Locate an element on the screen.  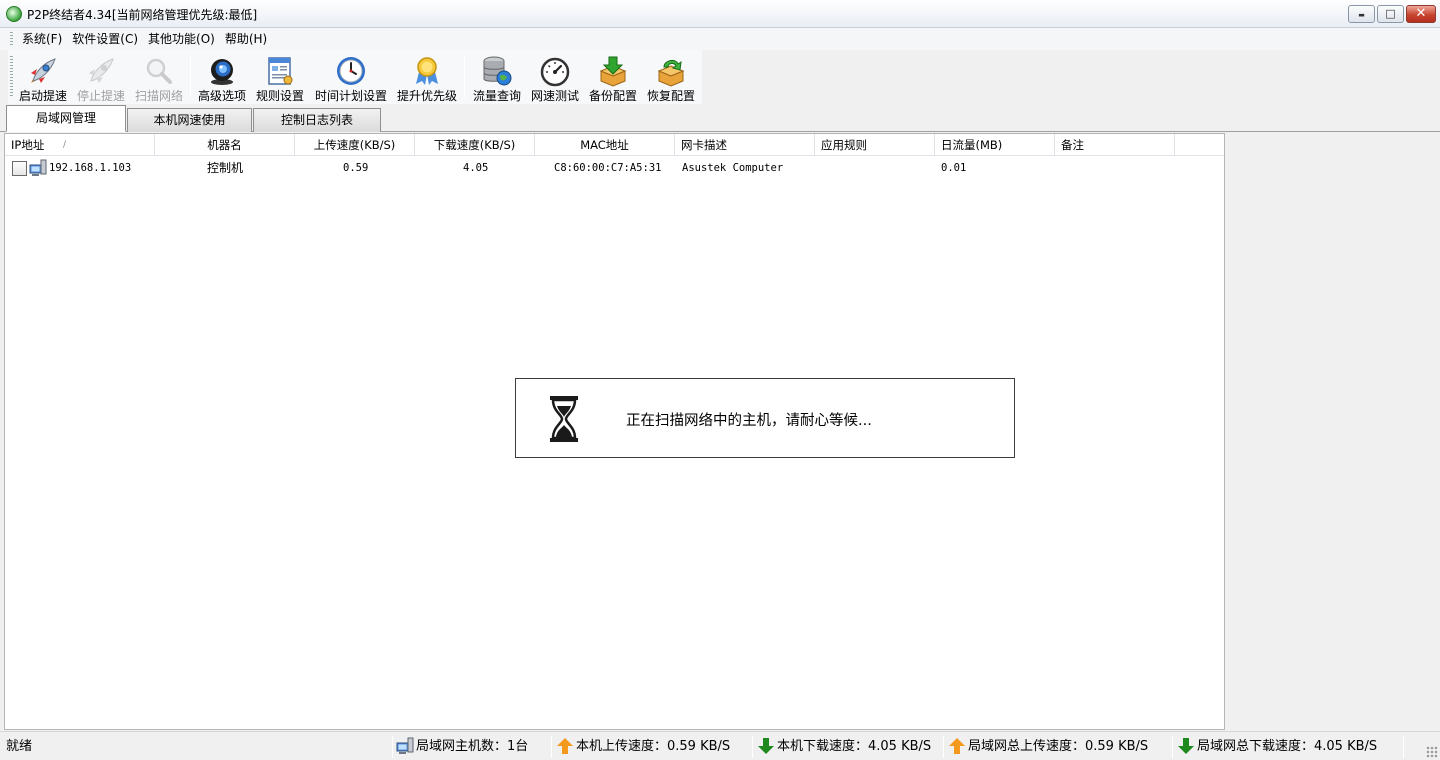
status-local-download: 本机下载速度：4.05 KB/S is located at coordinates (844, 747).